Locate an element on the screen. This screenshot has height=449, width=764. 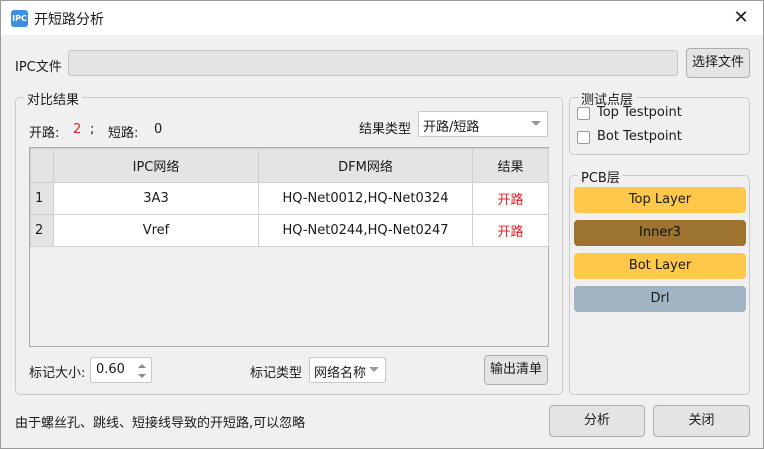
marker-type-value: 网络名称 is located at coordinates (340, 373).